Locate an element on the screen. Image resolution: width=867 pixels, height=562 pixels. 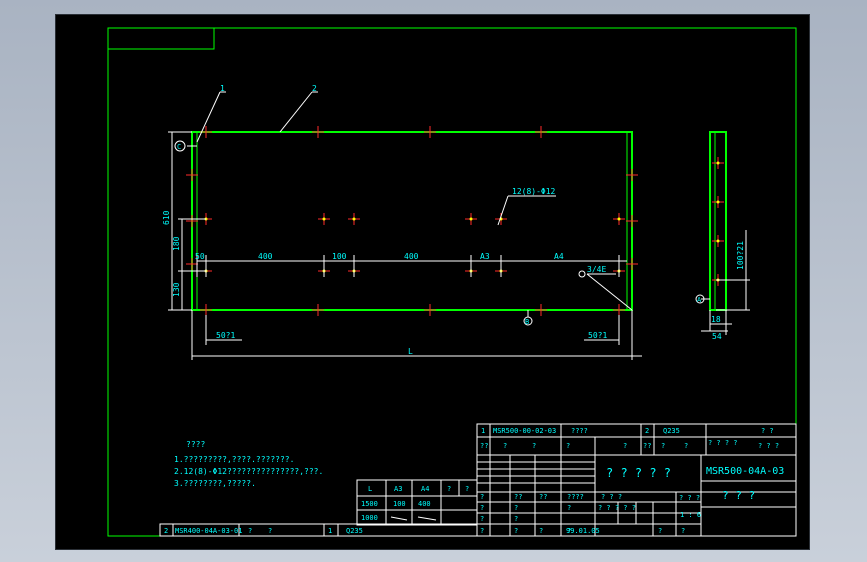
dim-400-a: 400 is located at coordinates (265, 256).